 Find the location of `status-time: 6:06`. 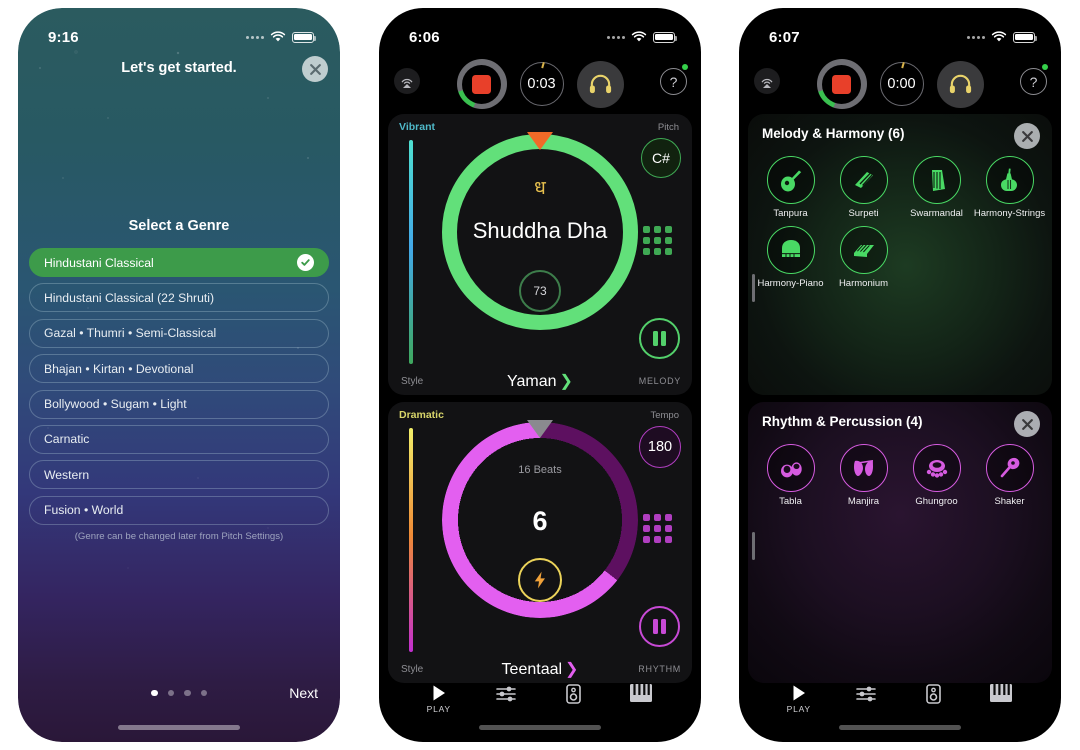

status-time: 6:06 is located at coordinates (424, 37).